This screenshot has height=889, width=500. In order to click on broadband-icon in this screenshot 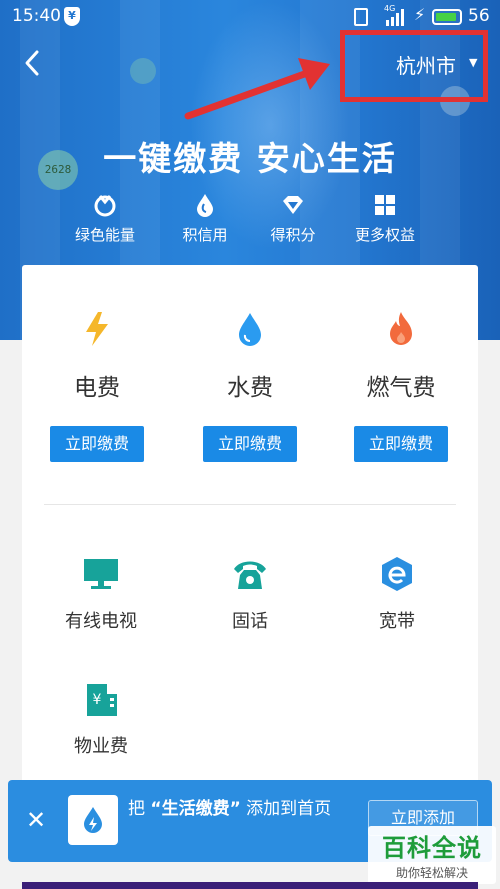, I will do `click(397, 574)`.